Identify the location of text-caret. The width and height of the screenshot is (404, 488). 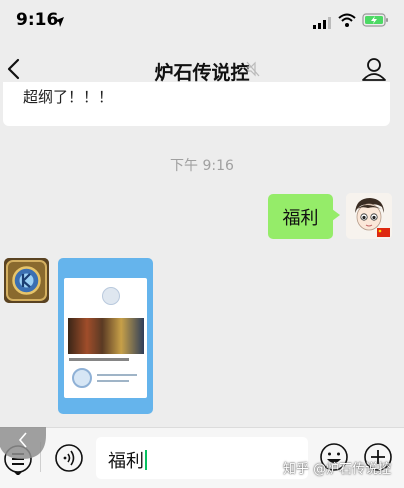
(146, 460).